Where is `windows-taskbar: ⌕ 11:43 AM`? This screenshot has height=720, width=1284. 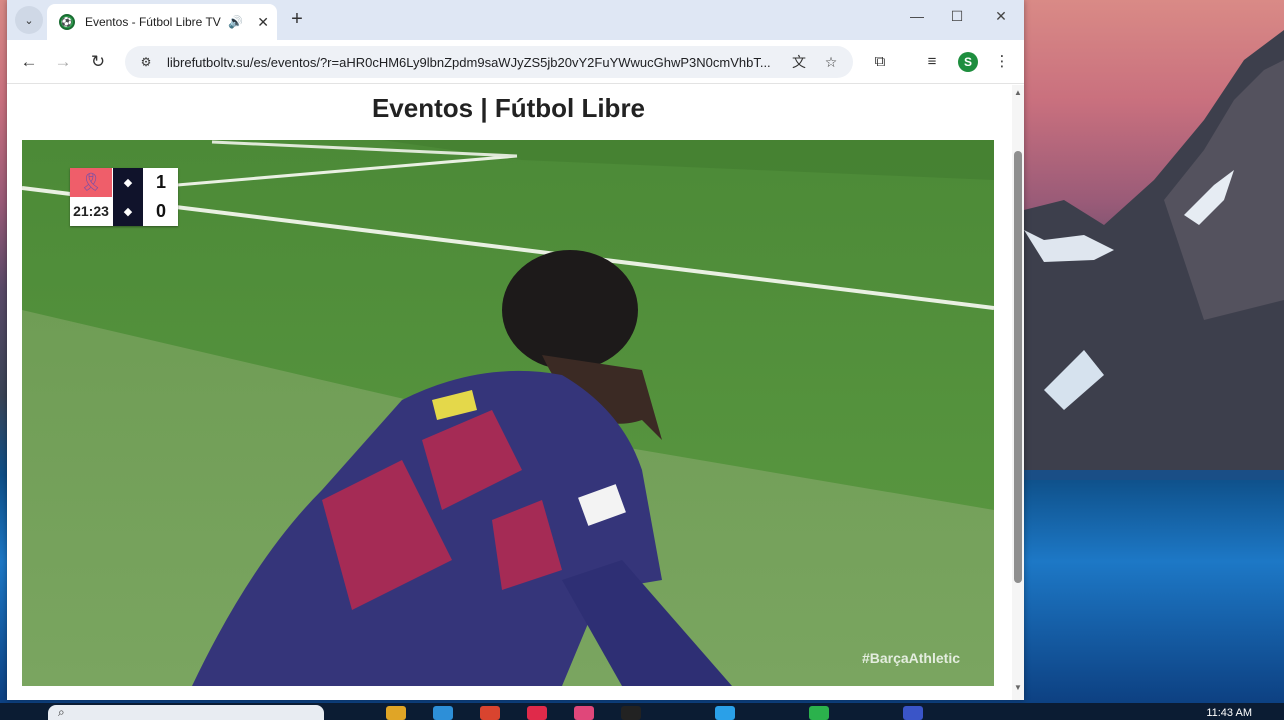
windows-taskbar: ⌕ 11:43 AM is located at coordinates (642, 711).